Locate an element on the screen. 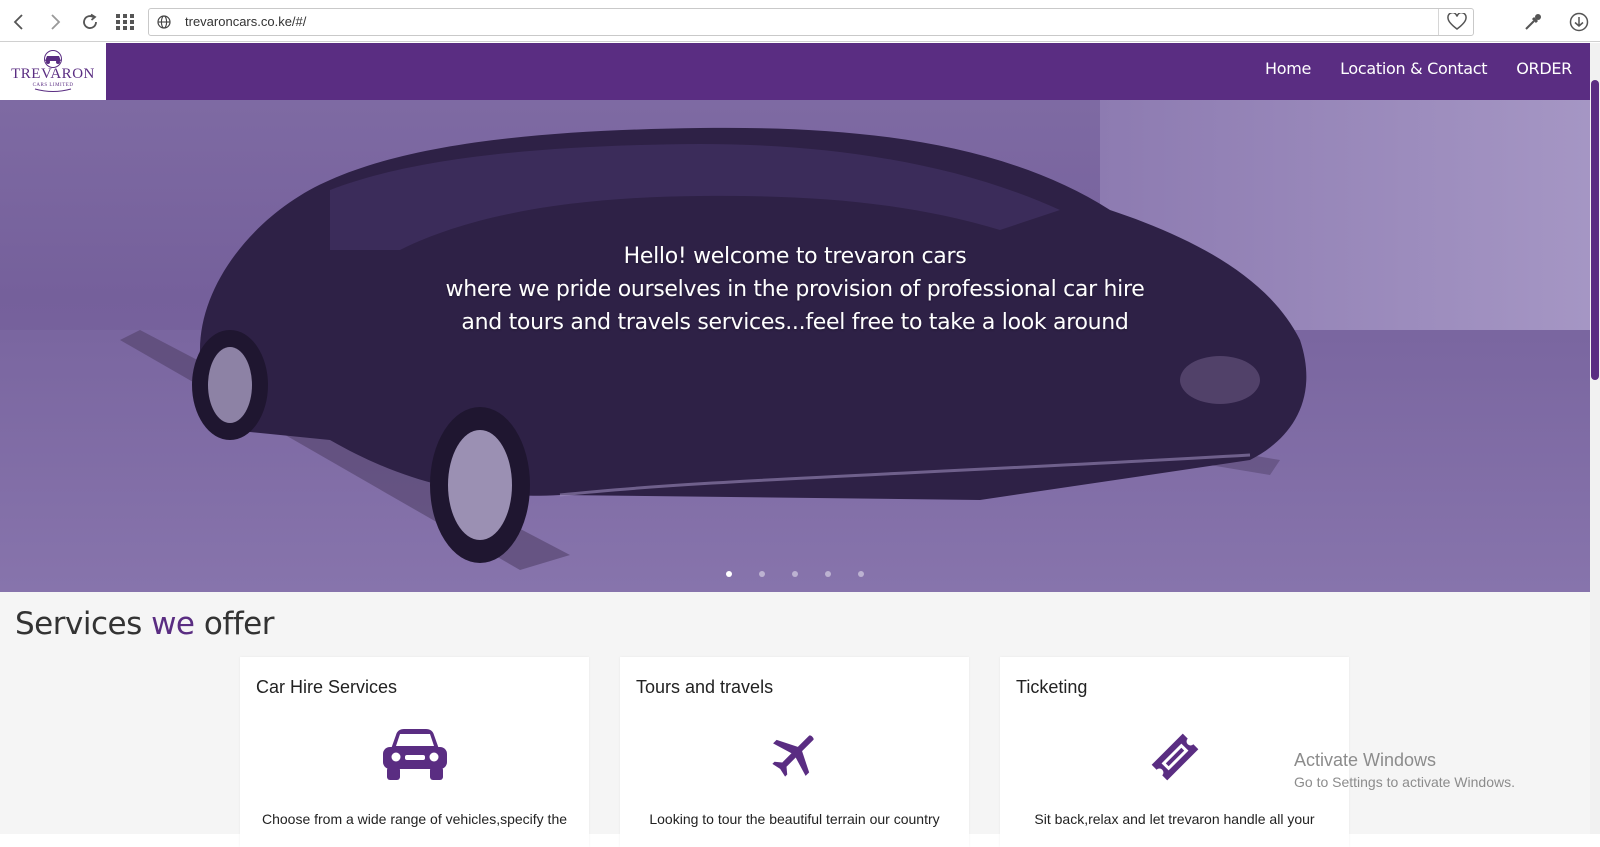 The height and width of the screenshot is (847, 1600). forward-arrow-icon is located at coordinates (56, 22).